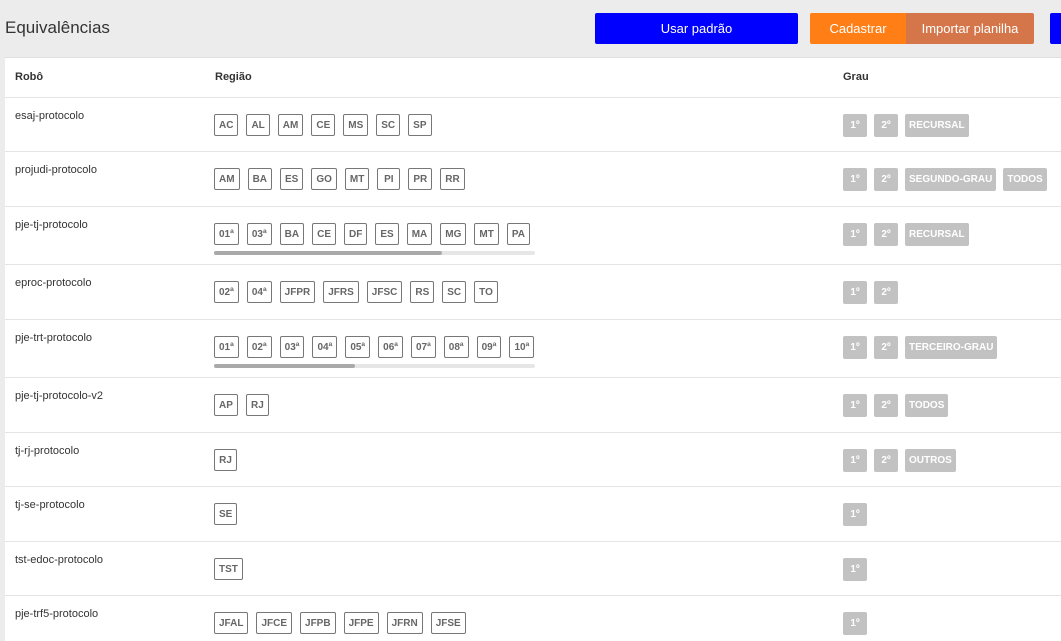  Describe the element at coordinates (231, 623) in the screenshot. I see `region-tag: JFAL` at that location.